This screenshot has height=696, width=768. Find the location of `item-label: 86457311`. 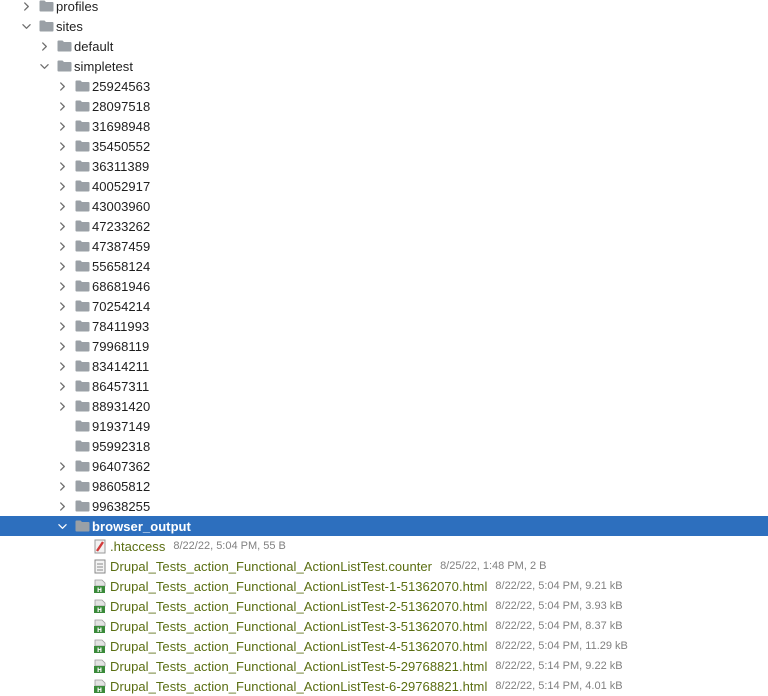

item-label: 86457311 is located at coordinates (121, 386).